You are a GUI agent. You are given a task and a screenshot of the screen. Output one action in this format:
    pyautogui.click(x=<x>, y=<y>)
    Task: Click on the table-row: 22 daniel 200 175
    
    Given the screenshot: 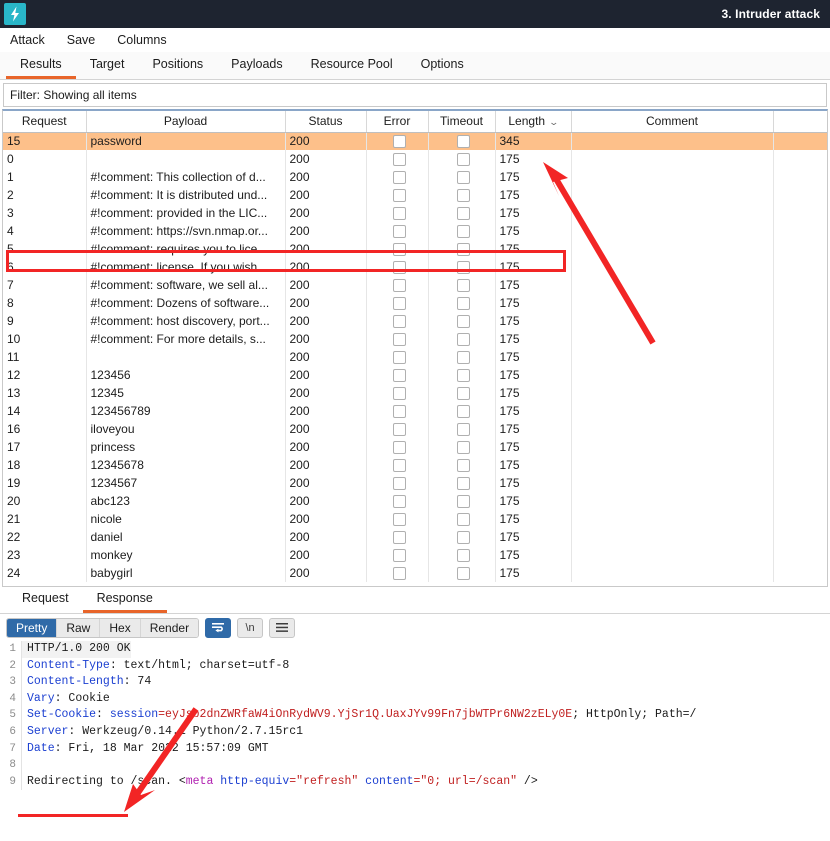 What is the action you would take?
    pyautogui.click(x=415, y=537)
    